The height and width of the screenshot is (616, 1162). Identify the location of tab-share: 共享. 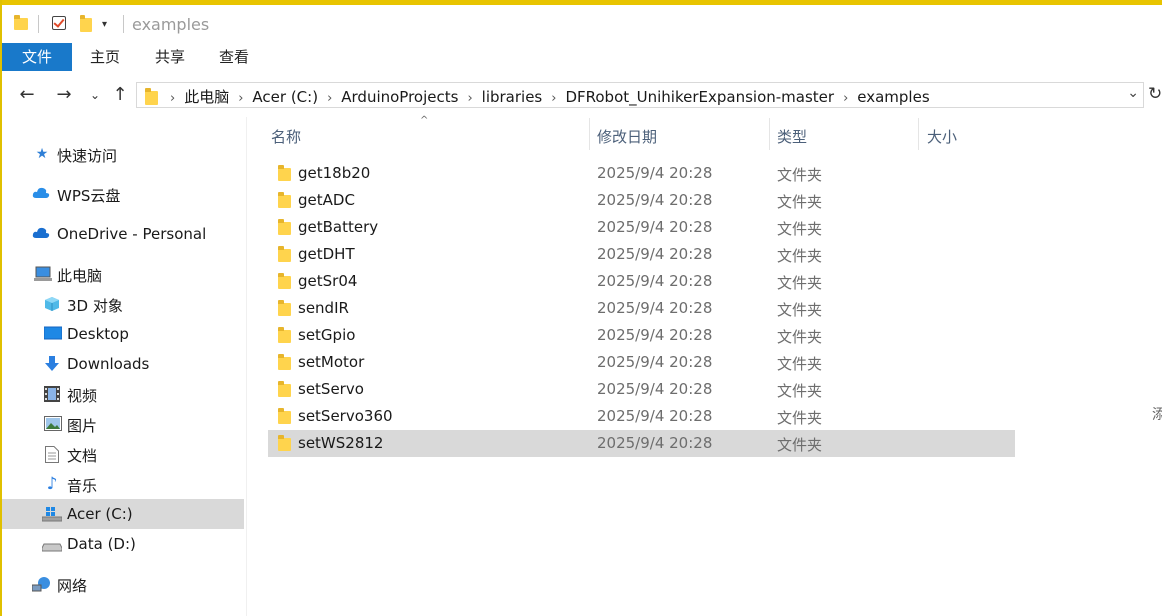
(170, 57).